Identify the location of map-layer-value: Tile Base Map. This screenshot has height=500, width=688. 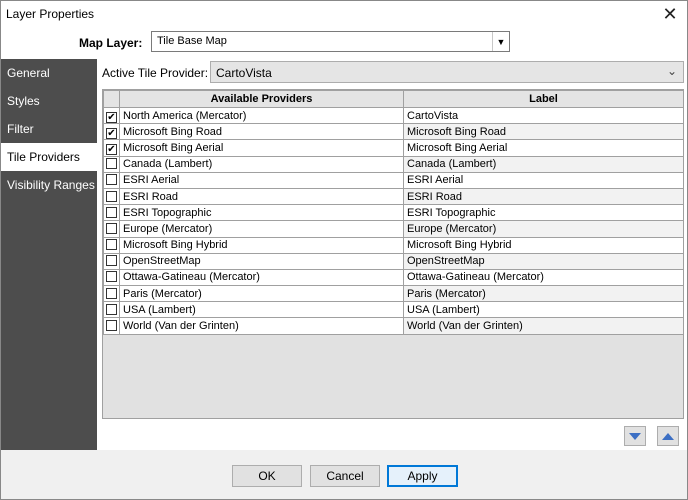
(192, 41).